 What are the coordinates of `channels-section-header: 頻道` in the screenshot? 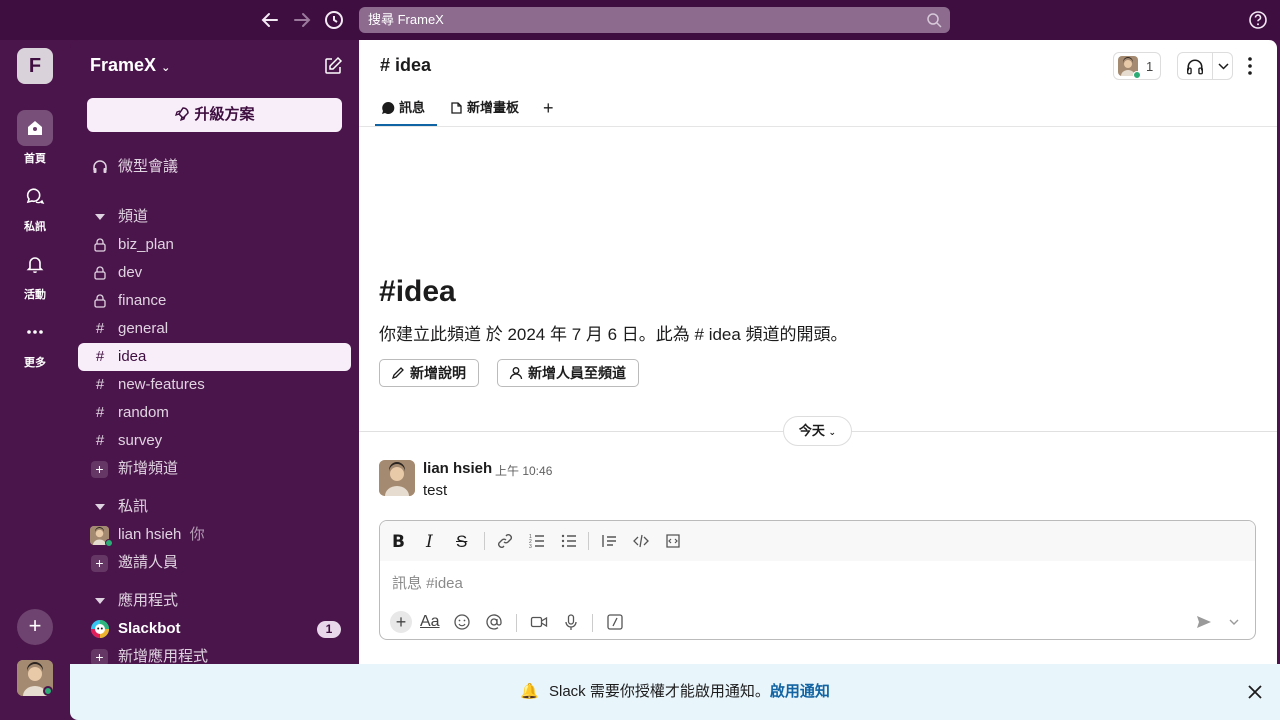 It's located at (113, 217).